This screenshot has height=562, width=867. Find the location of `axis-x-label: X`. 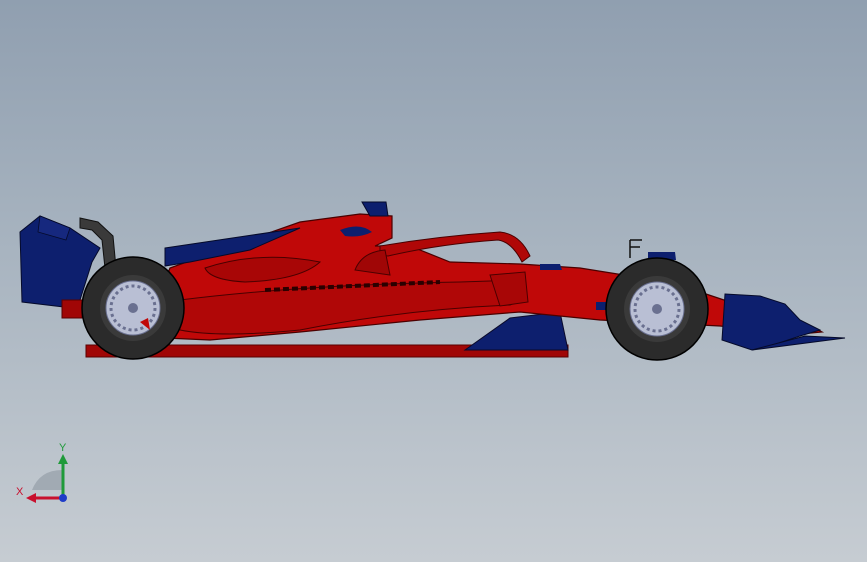

axis-x-label: X is located at coordinates (20, 492).